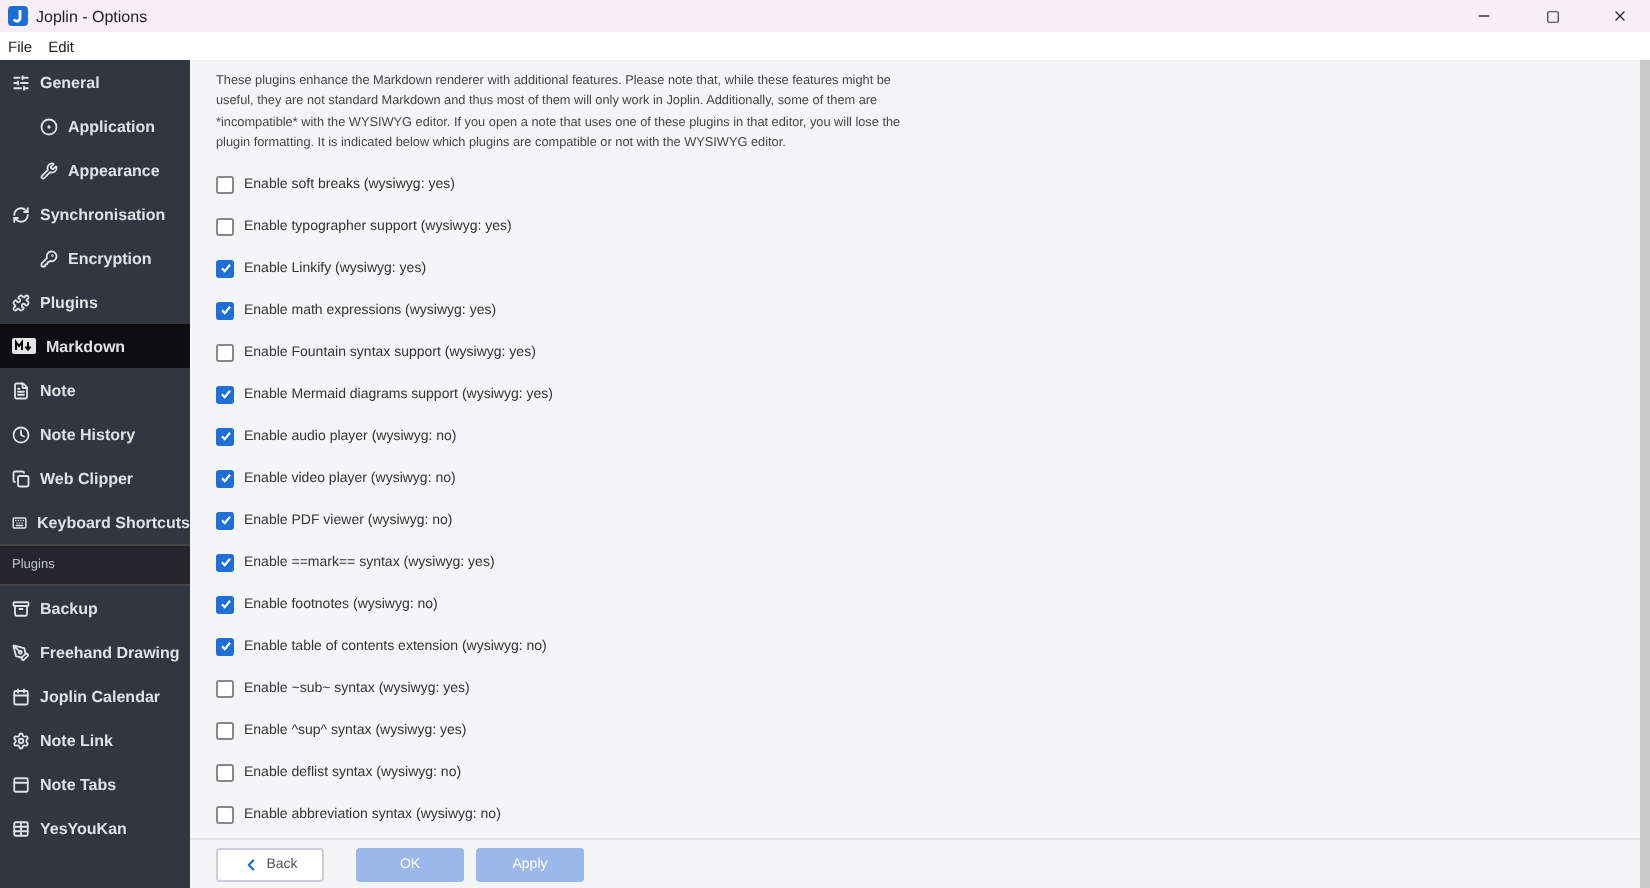 The width and height of the screenshot is (1650, 888). What do you see at coordinates (18, 16) in the screenshot?
I see `app-logo-icon` at bounding box center [18, 16].